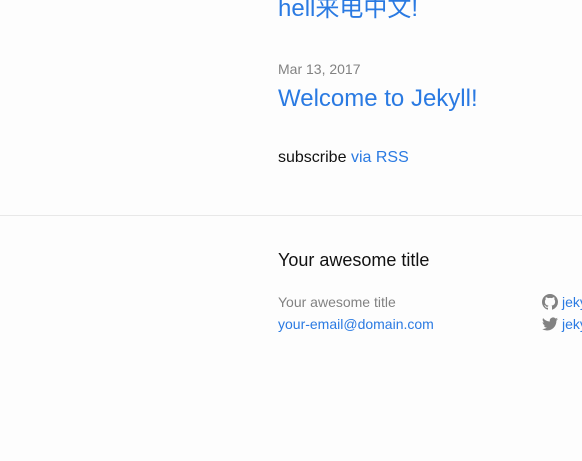 This screenshot has height=461, width=582. Describe the element at coordinates (356, 324) in the screenshot. I see `footer-email-link: your-email@domain.com` at that location.